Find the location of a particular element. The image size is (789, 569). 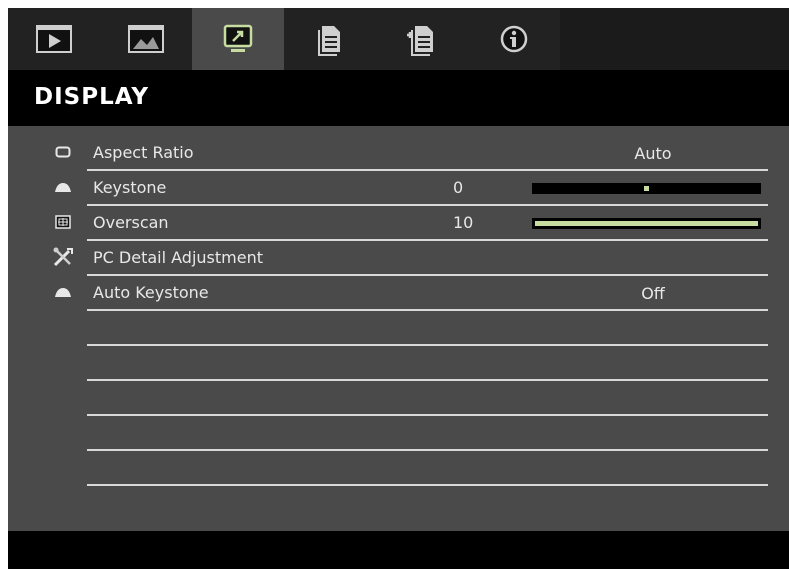

overscan-icon is located at coordinates (63, 222).